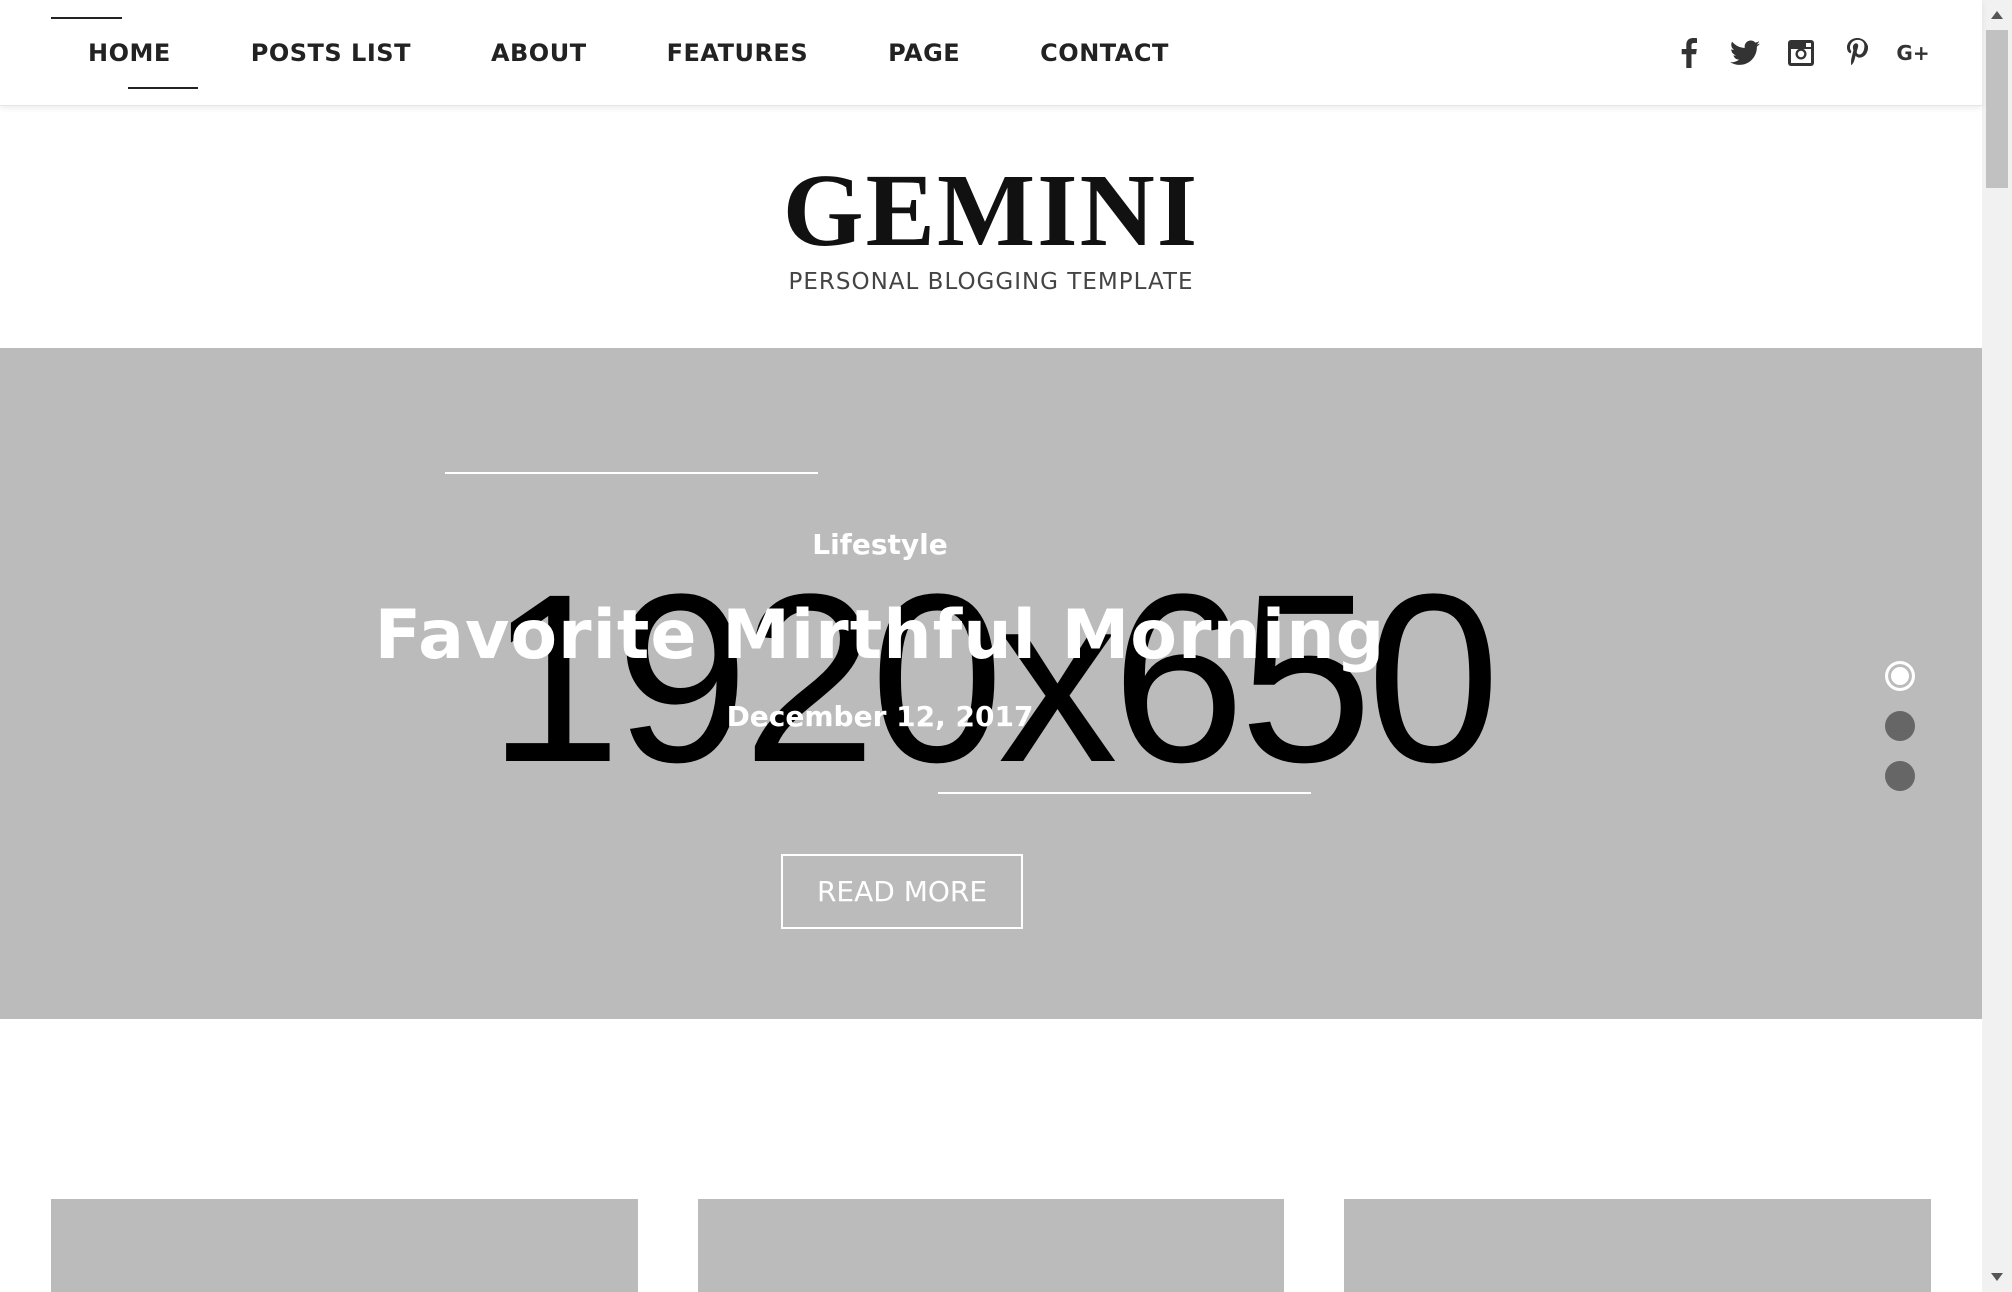  Describe the element at coordinates (86, 18) in the screenshot. I see `active-indicator-top` at that location.